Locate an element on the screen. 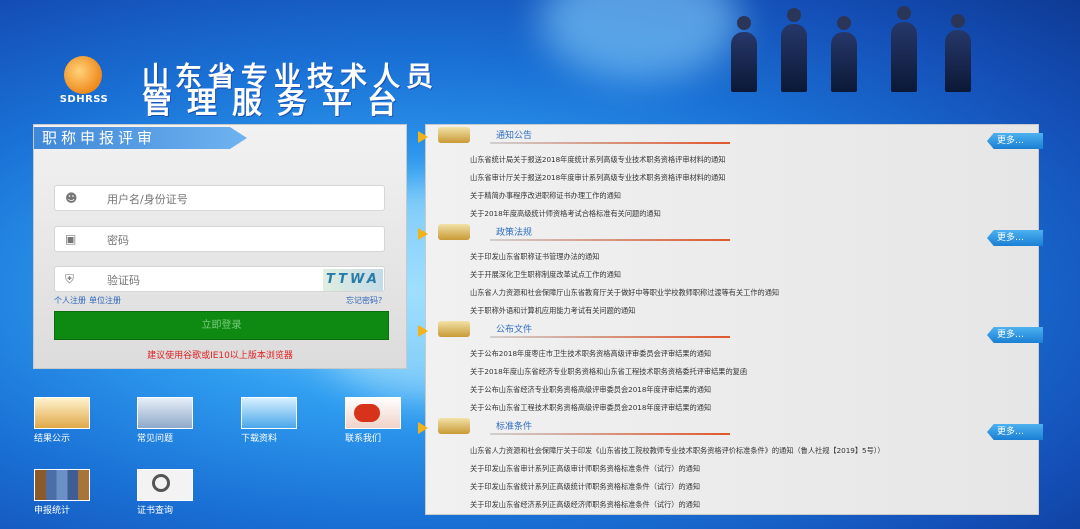 This screenshot has height=529, width=1080. section-title: 通知公告 is located at coordinates (514, 136).